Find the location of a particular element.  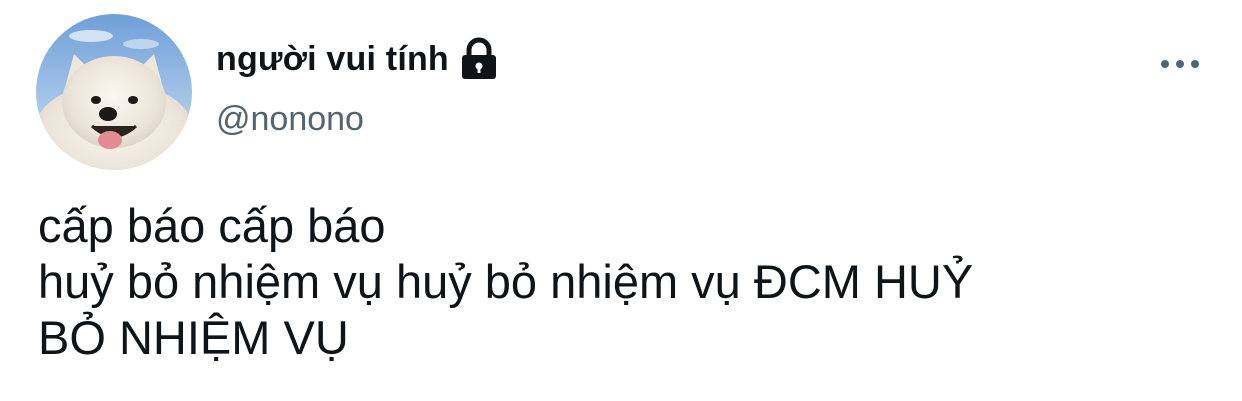

samoyed-dog-icon is located at coordinates (114, 92).